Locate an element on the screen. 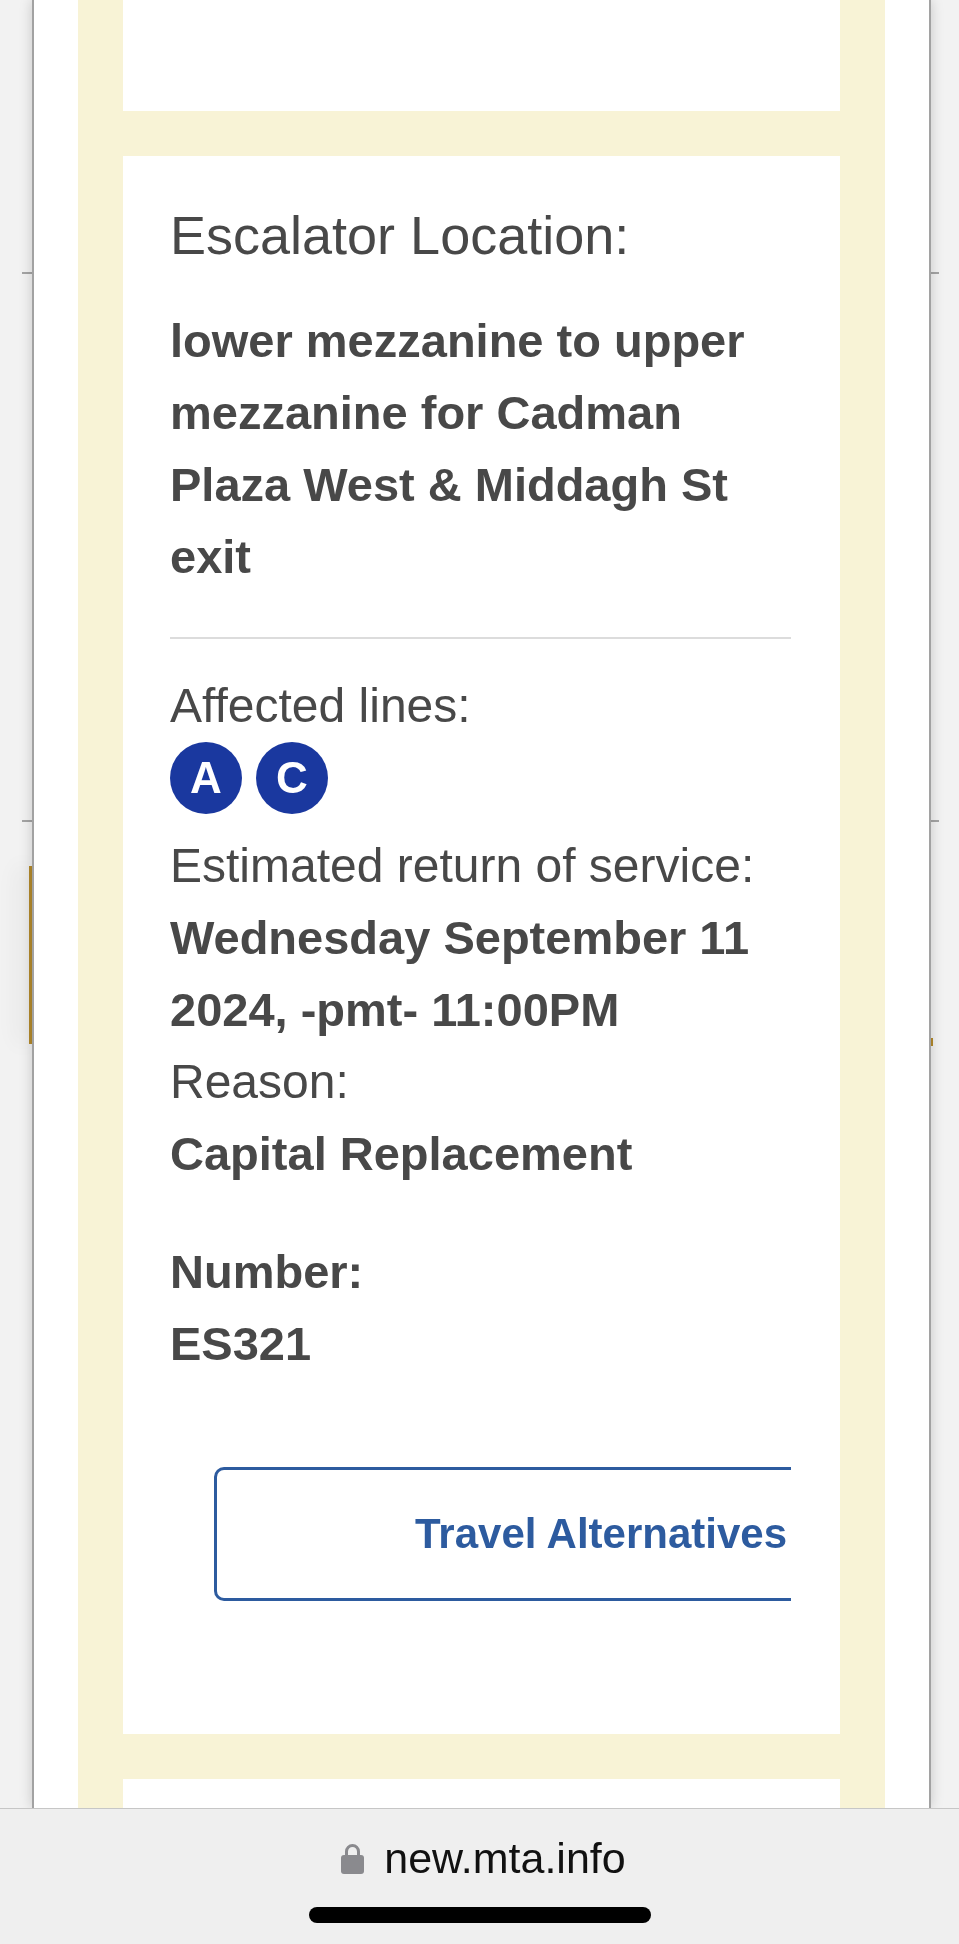 The height and width of the screenshot is (1944, 959). return-of-service-date: Wednesday September 11 2024, -pmt- 11:00PM is located at coordinates (460, 974).